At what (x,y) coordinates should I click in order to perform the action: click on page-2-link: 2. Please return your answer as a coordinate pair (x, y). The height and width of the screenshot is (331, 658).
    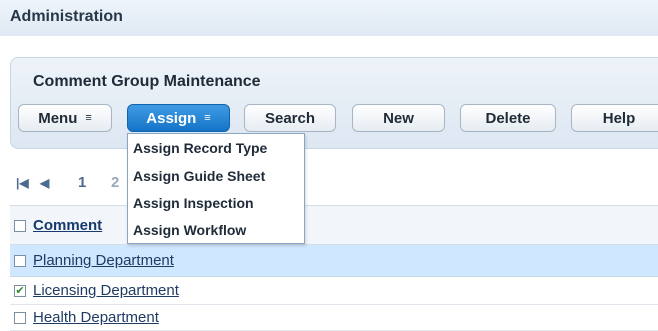
    Looking at the image, I should click on (115, 182).